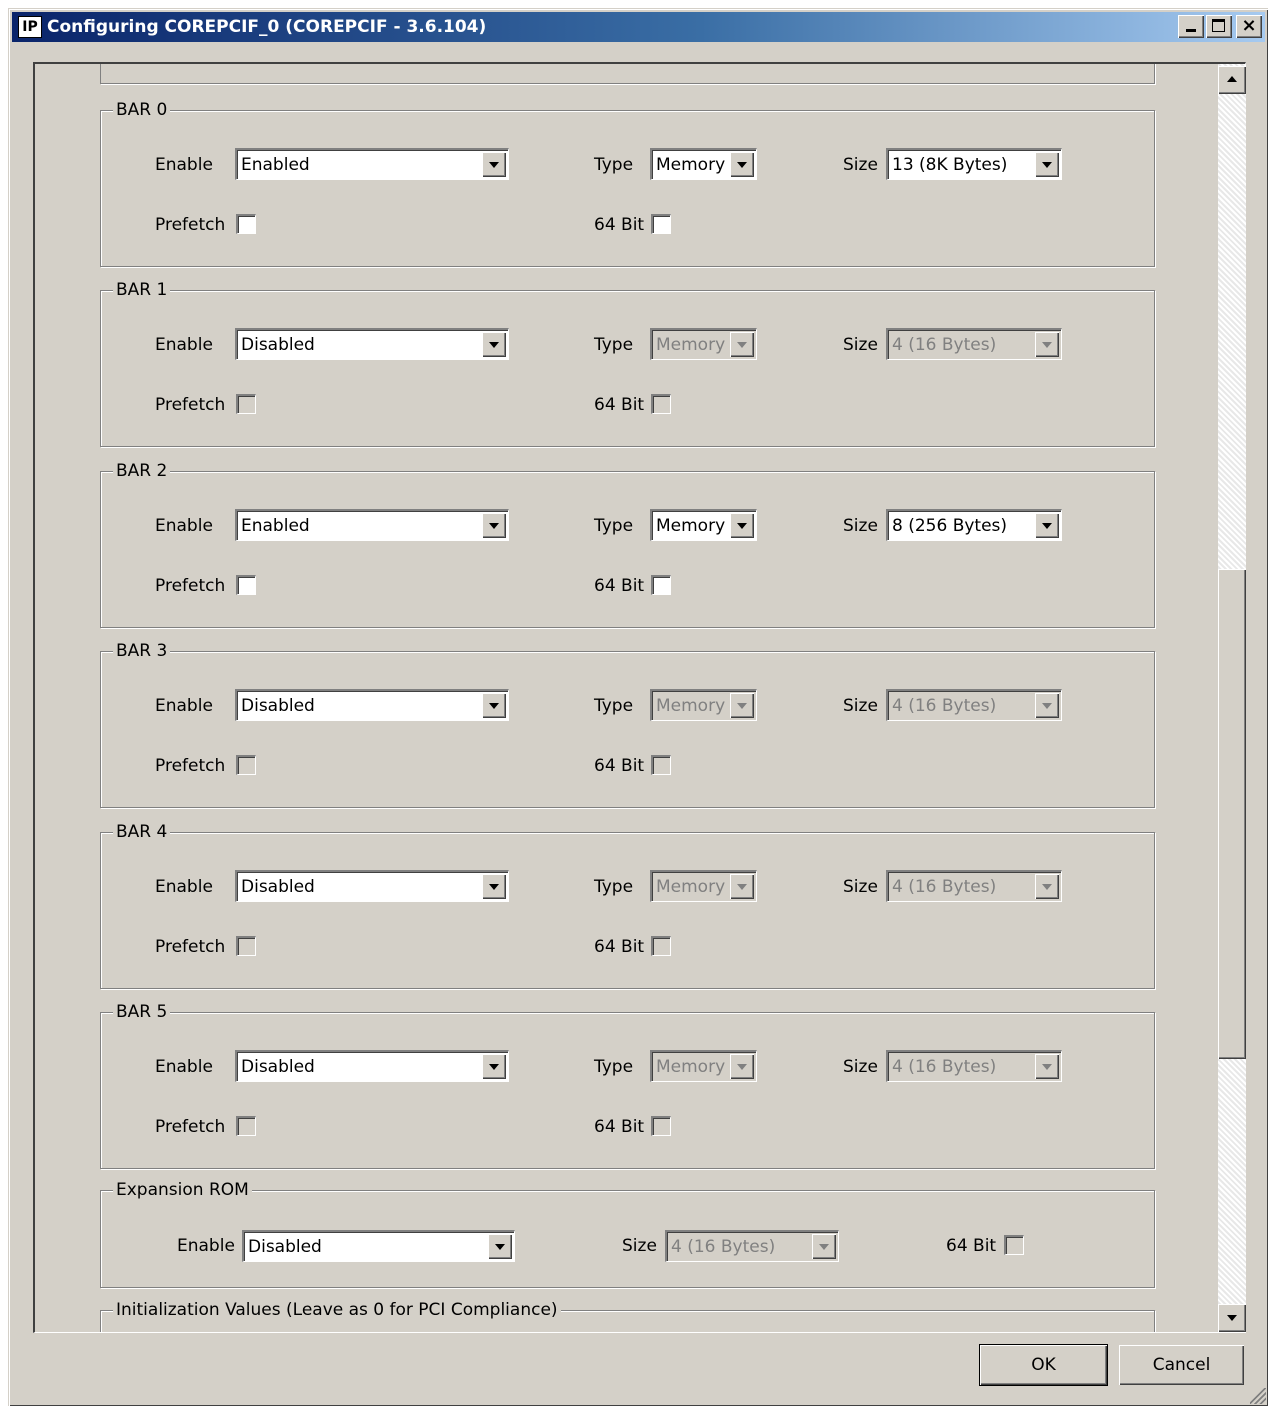  What do you see at coordinates (1181, 1365) in the screenshot?
I see `cancel-button: Cancel` at bounding box center [1181, 1365].